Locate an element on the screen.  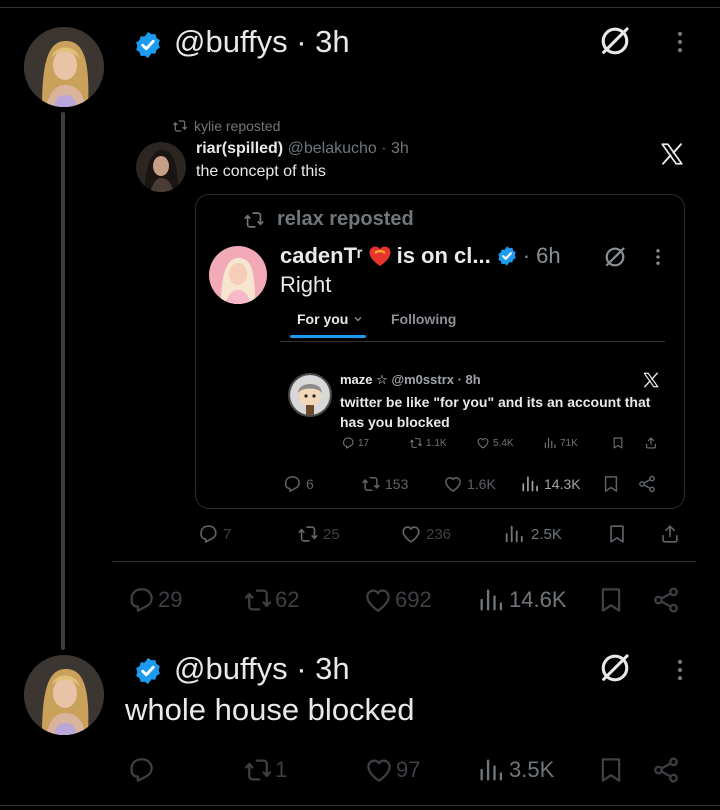
card-author-line: cadenTʳ is on cl... · 6h is located at coordinates (420, 256).